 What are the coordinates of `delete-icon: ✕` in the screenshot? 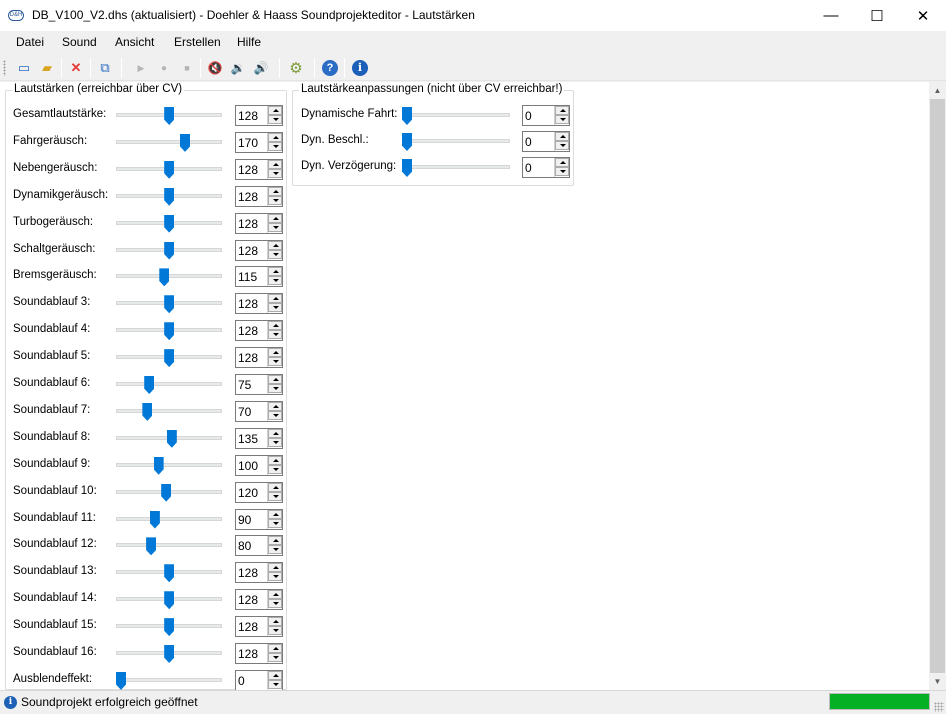 It's located at (76, 68).